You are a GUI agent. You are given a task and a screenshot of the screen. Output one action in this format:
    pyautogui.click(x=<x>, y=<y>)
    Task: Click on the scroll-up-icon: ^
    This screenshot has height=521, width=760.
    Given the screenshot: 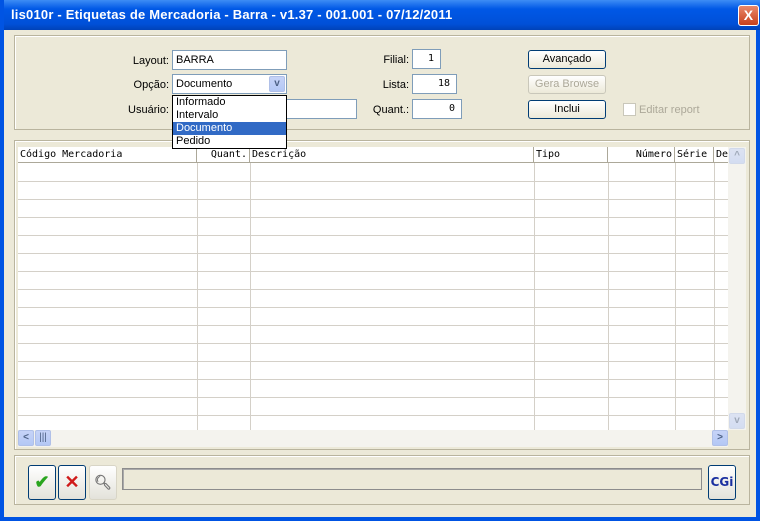 What is the action you would take?
    pyautogui.click(x=737, y=156)
    